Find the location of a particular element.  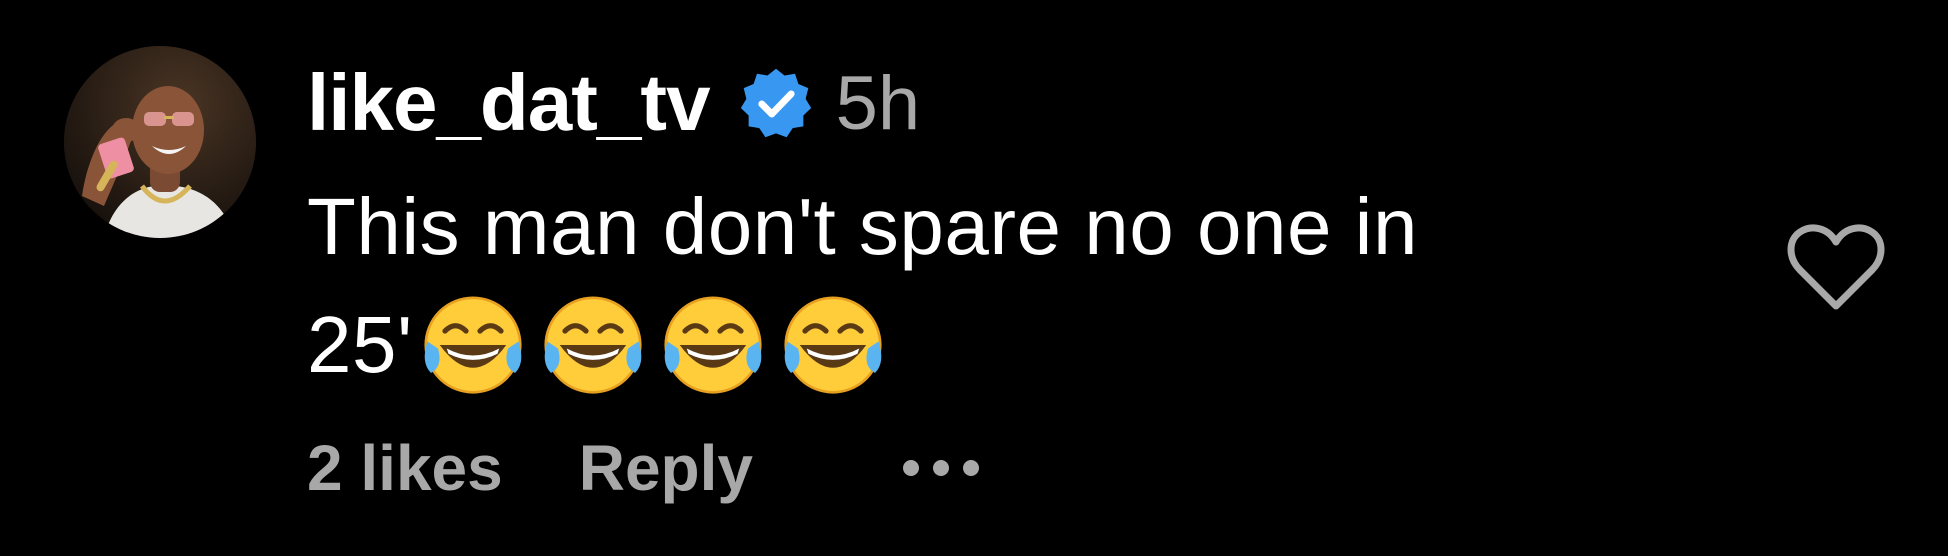

username: like_dat_tv is located at coordinates (509, 103).